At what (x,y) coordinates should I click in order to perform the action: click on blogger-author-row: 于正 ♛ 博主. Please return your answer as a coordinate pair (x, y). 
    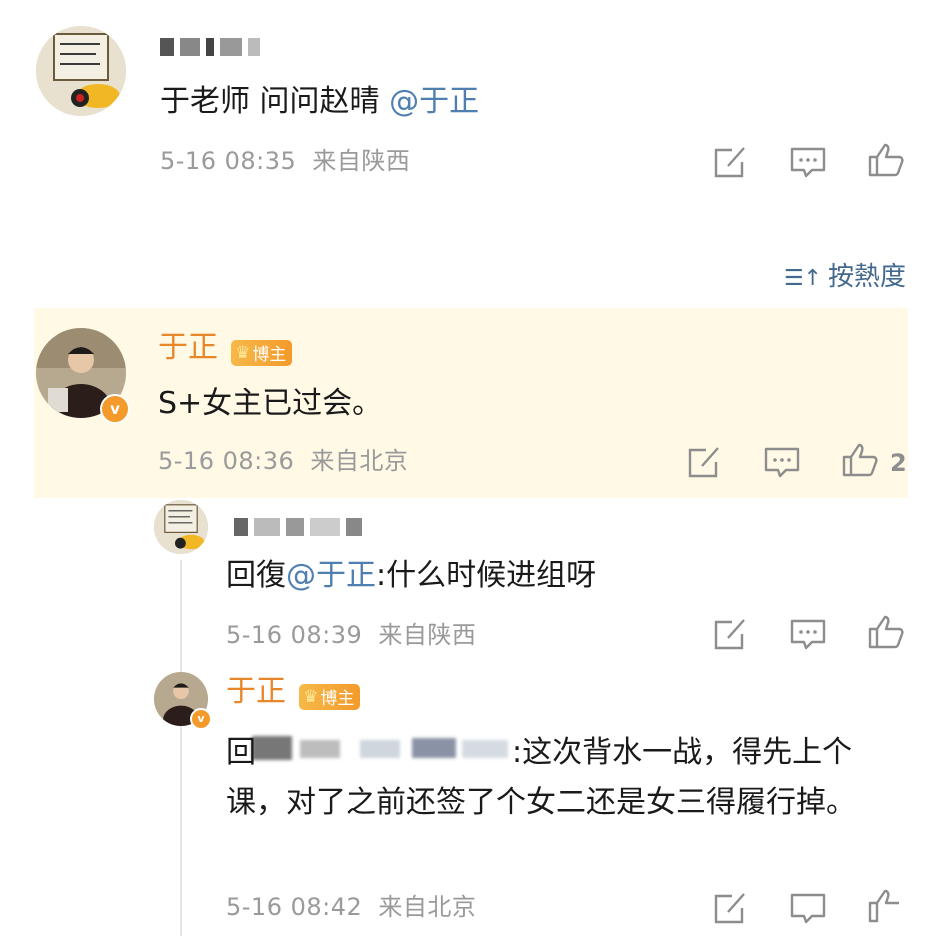
    Looking at the image, I should click on (225, 348).